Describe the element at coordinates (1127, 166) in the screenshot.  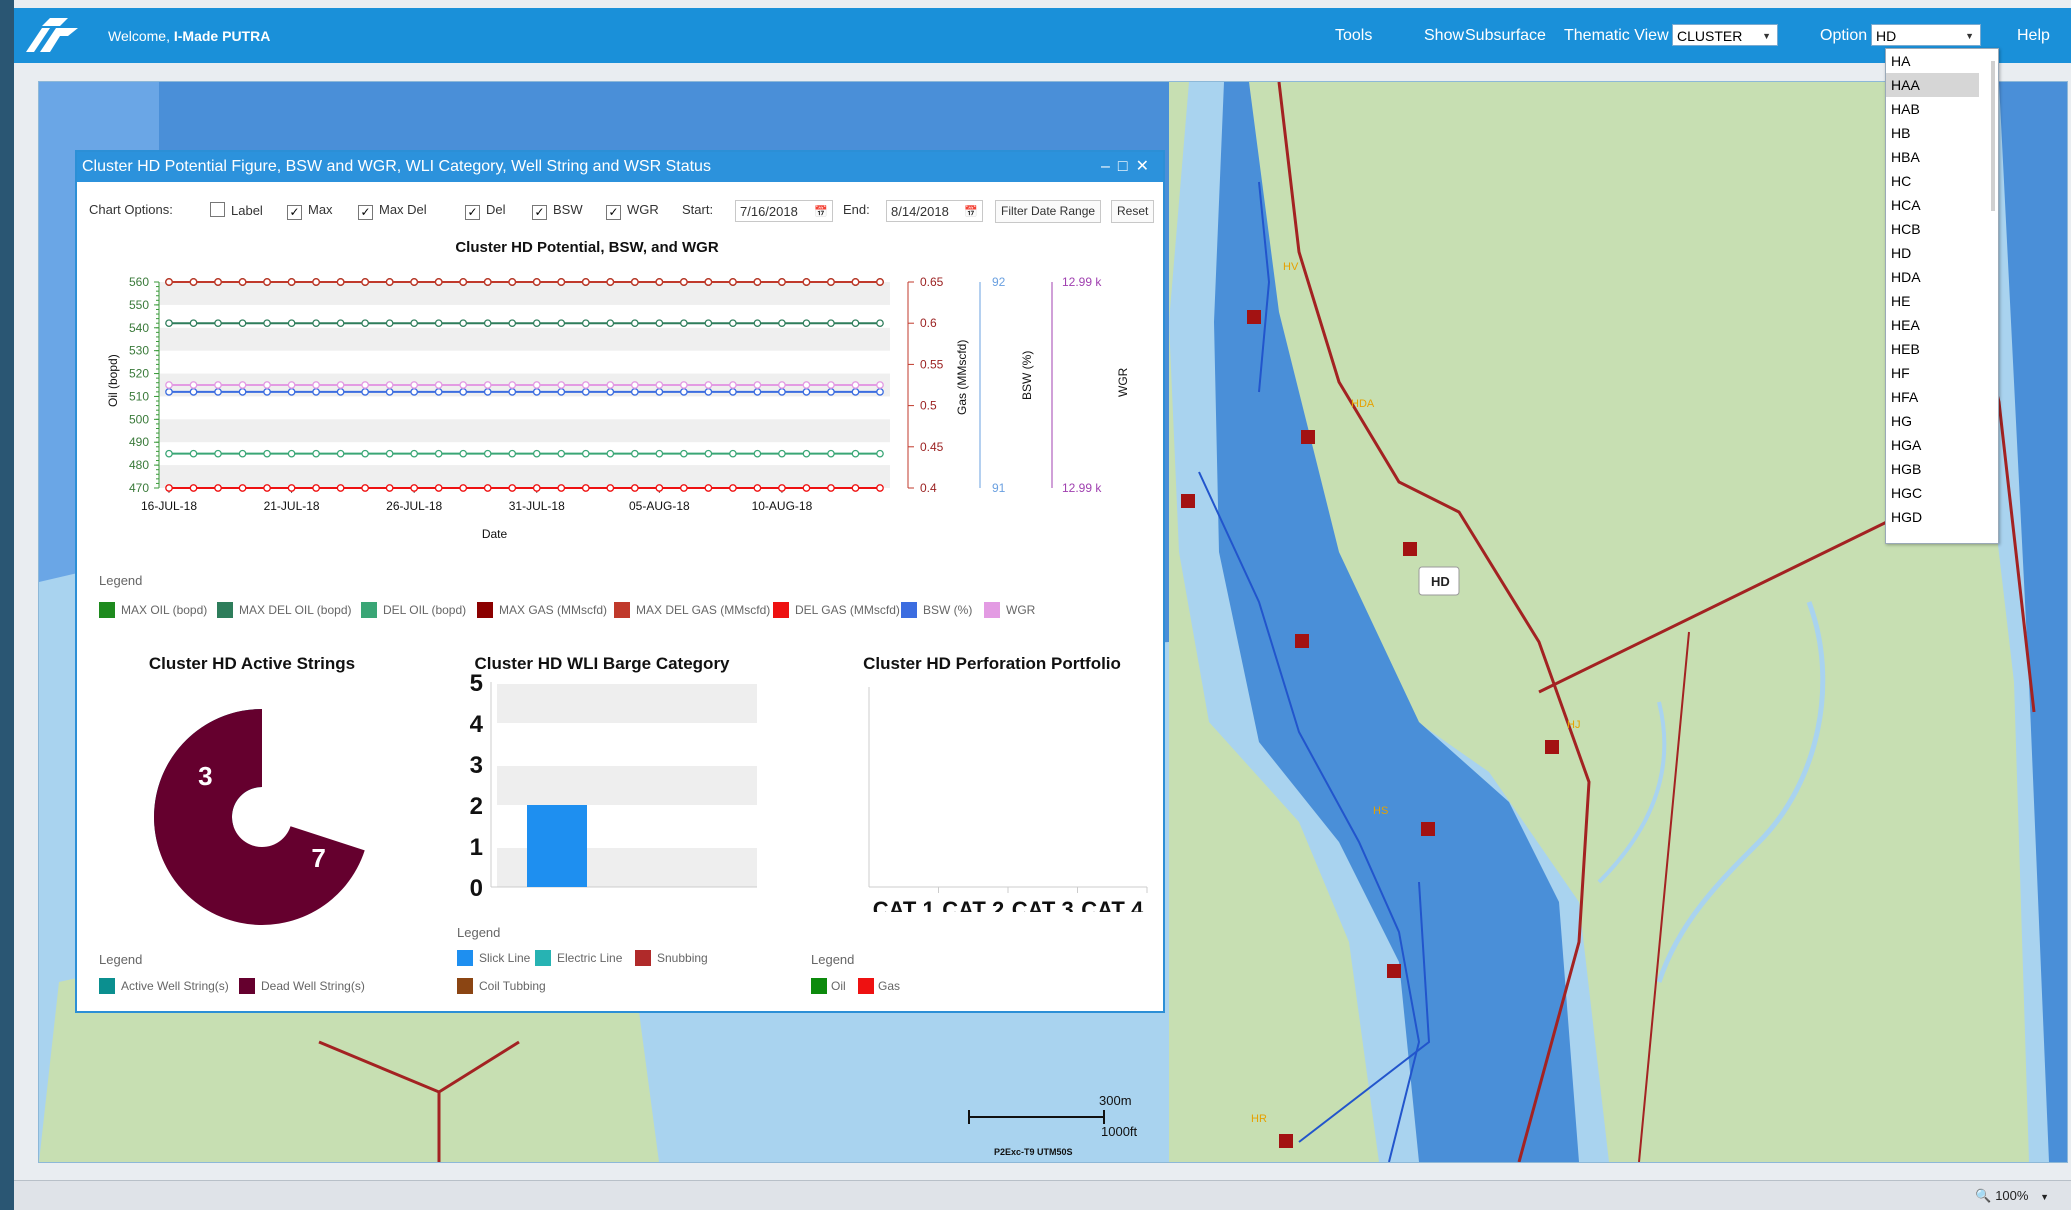
I see `maximize-icon: □` at that location.